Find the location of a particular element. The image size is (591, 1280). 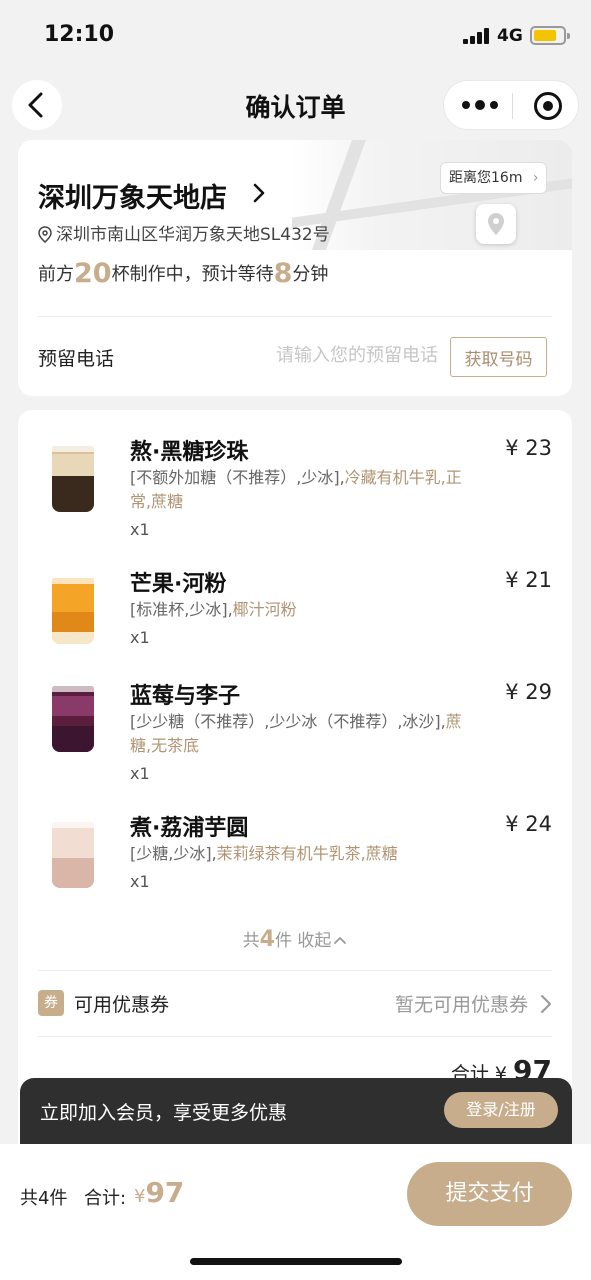

mini-program-capsule is located at coordinates (511, 105).